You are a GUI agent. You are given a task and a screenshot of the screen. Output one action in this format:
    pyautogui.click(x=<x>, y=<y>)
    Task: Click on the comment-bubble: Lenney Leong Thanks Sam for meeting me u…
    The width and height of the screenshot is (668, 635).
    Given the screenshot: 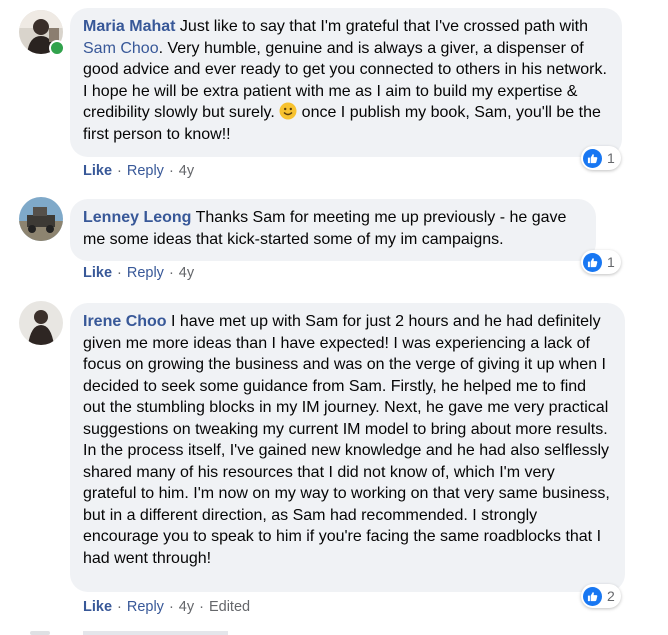 What is the action you would take?
    pyautogui.click(x=333, y=230)
    